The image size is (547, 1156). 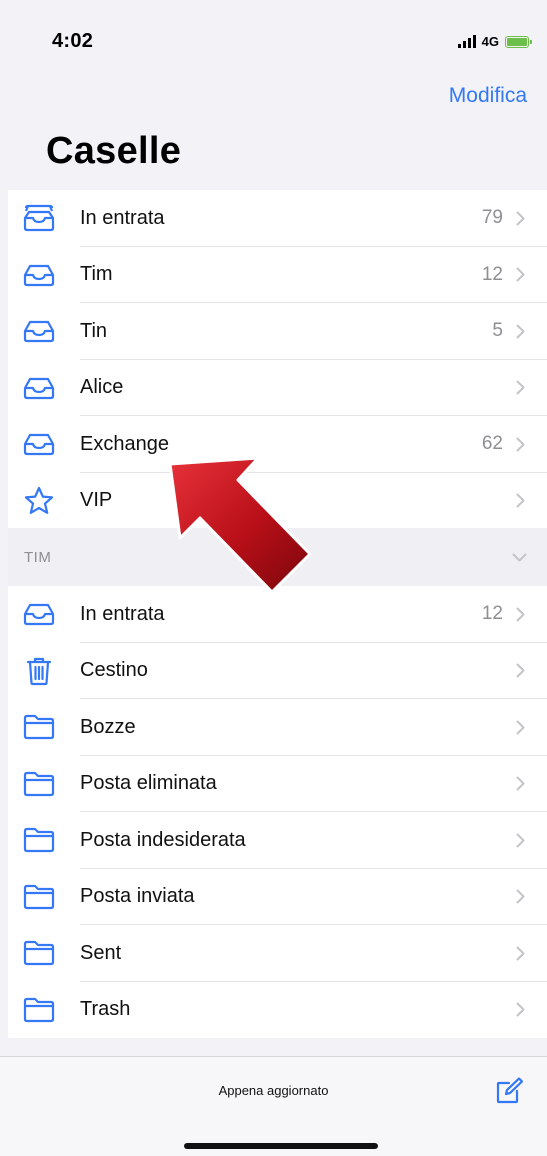 I want to click on mailbox-label: Tin, so click(x=94, y=330).